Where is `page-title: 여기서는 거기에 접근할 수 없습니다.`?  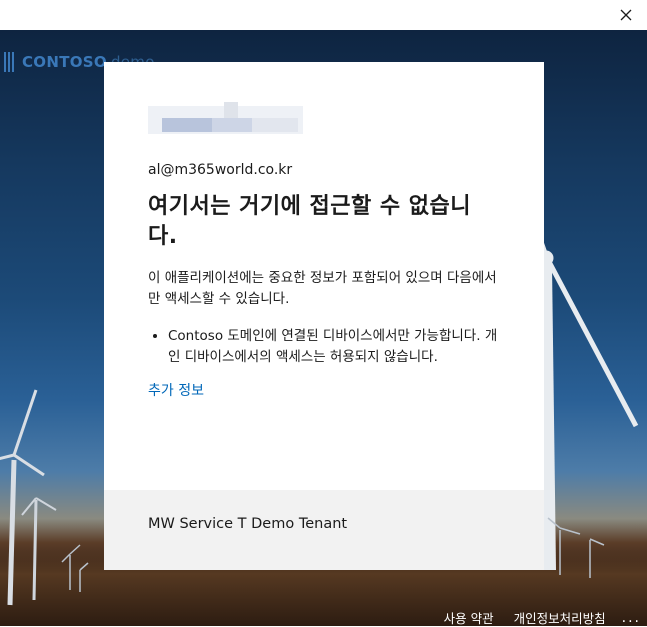
page-title: 여기서는 거기에 접근할 수 없습니다. is located at coordinates (309, 221).